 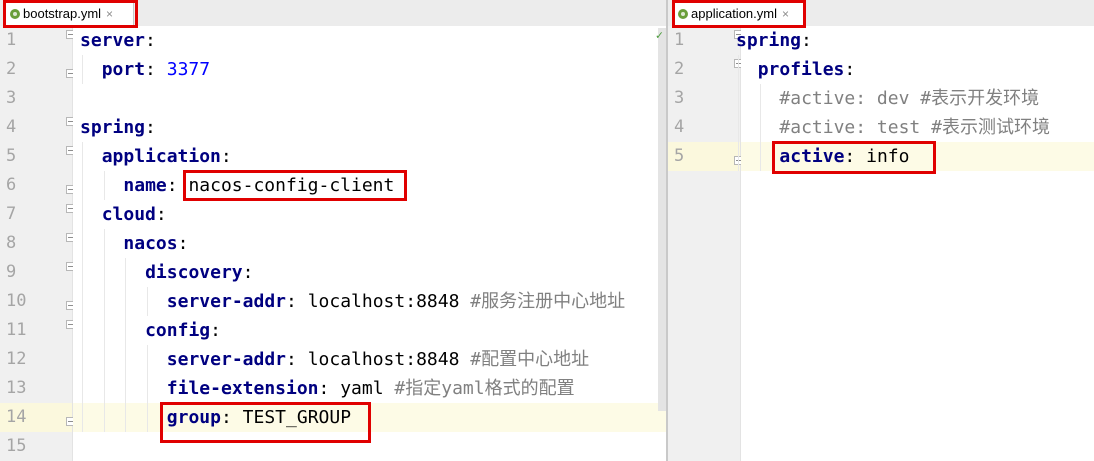 What do you see at coordinates (801, 69) in the screenshot?
I see `yaml-key: profiles` at bounding box center [801, 69].